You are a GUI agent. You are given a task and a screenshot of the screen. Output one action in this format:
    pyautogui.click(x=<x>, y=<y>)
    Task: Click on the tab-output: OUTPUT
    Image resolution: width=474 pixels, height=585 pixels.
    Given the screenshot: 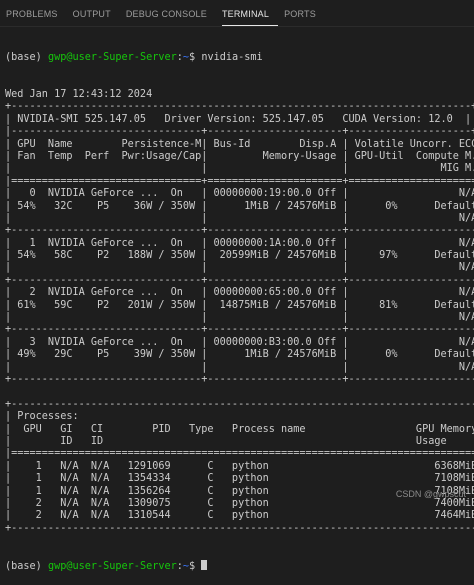 What is the action you would take?
    pyautogui.click(x=96, y=17)
    